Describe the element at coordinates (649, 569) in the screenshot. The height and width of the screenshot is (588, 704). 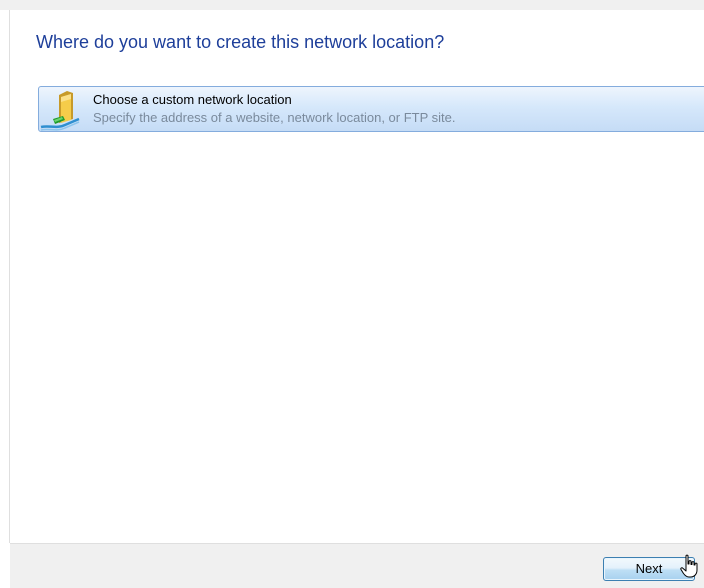
I see `next-button: Next` at that location.